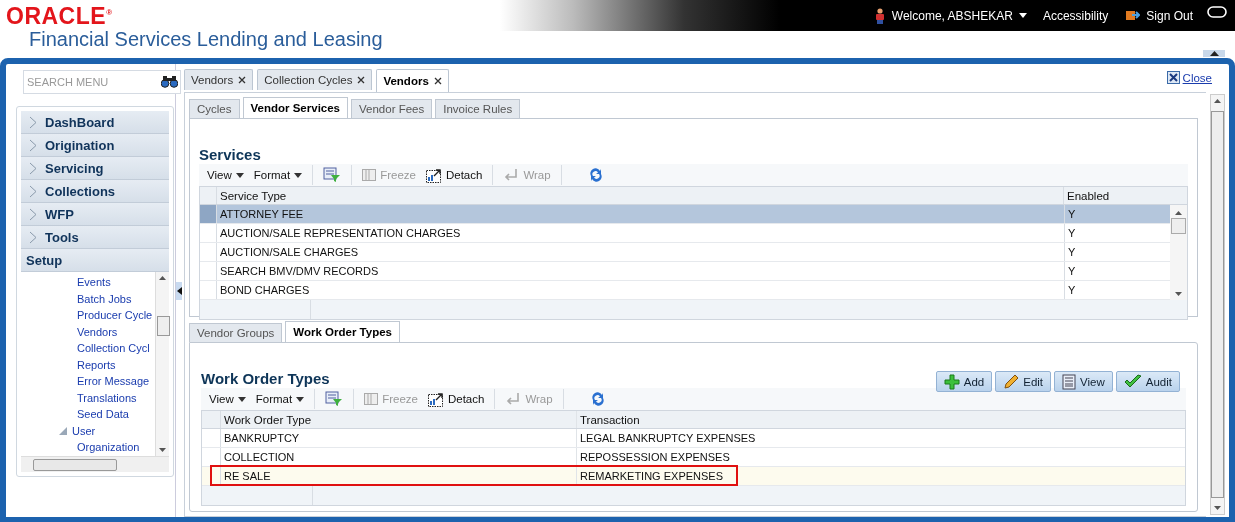  What do you see at coordinates (214, 108) in the screenshot?
I see `sub-tab: Cycles` at bounding box center [214, 108].